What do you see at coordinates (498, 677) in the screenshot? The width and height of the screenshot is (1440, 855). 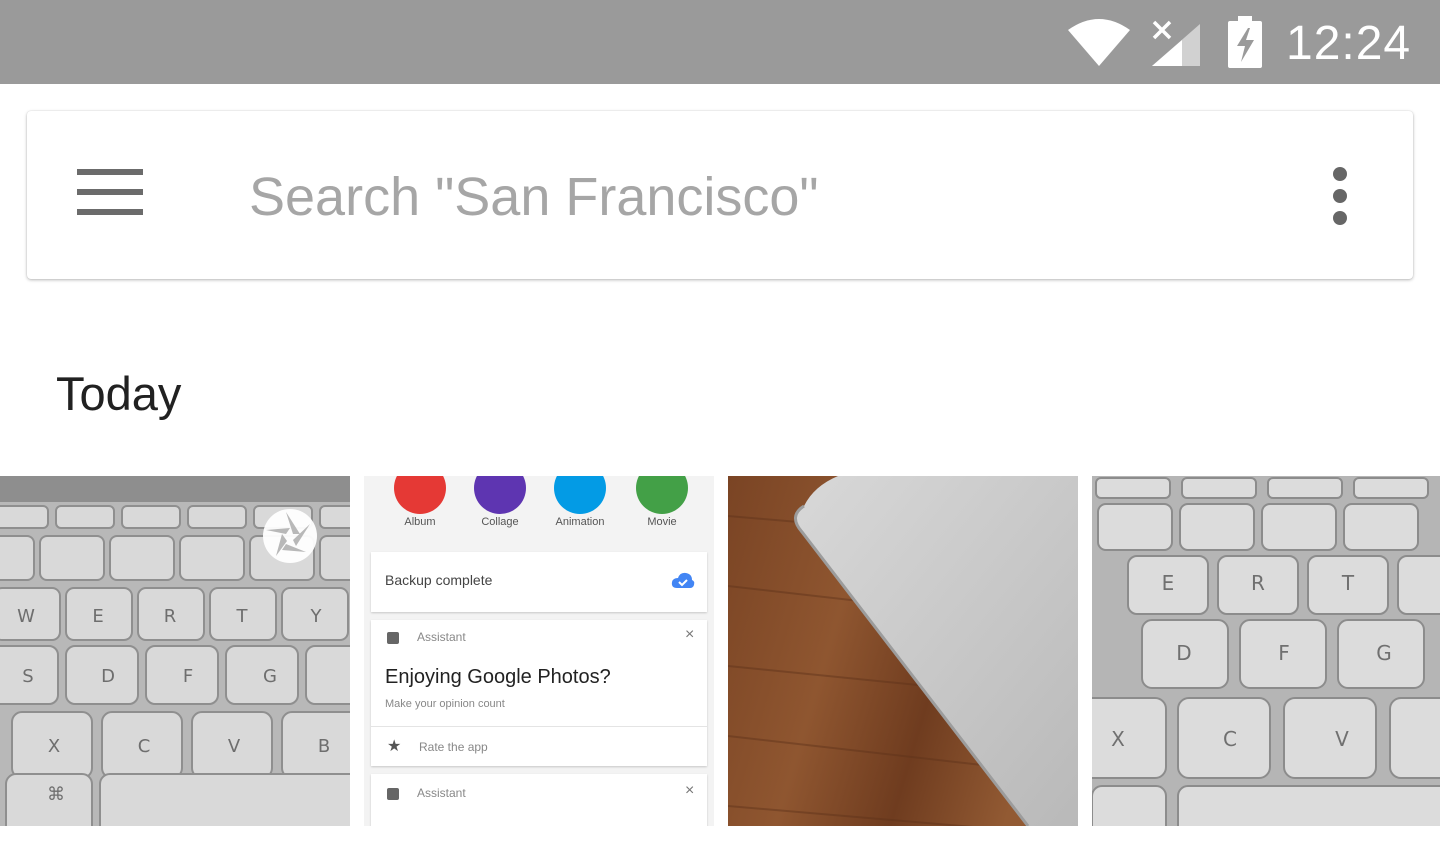 I see `prompt-title: Enjoying Google Photos?` at bounding box center [498, 677].